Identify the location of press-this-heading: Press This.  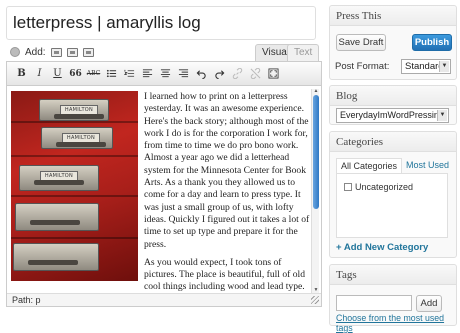
(393, 16).